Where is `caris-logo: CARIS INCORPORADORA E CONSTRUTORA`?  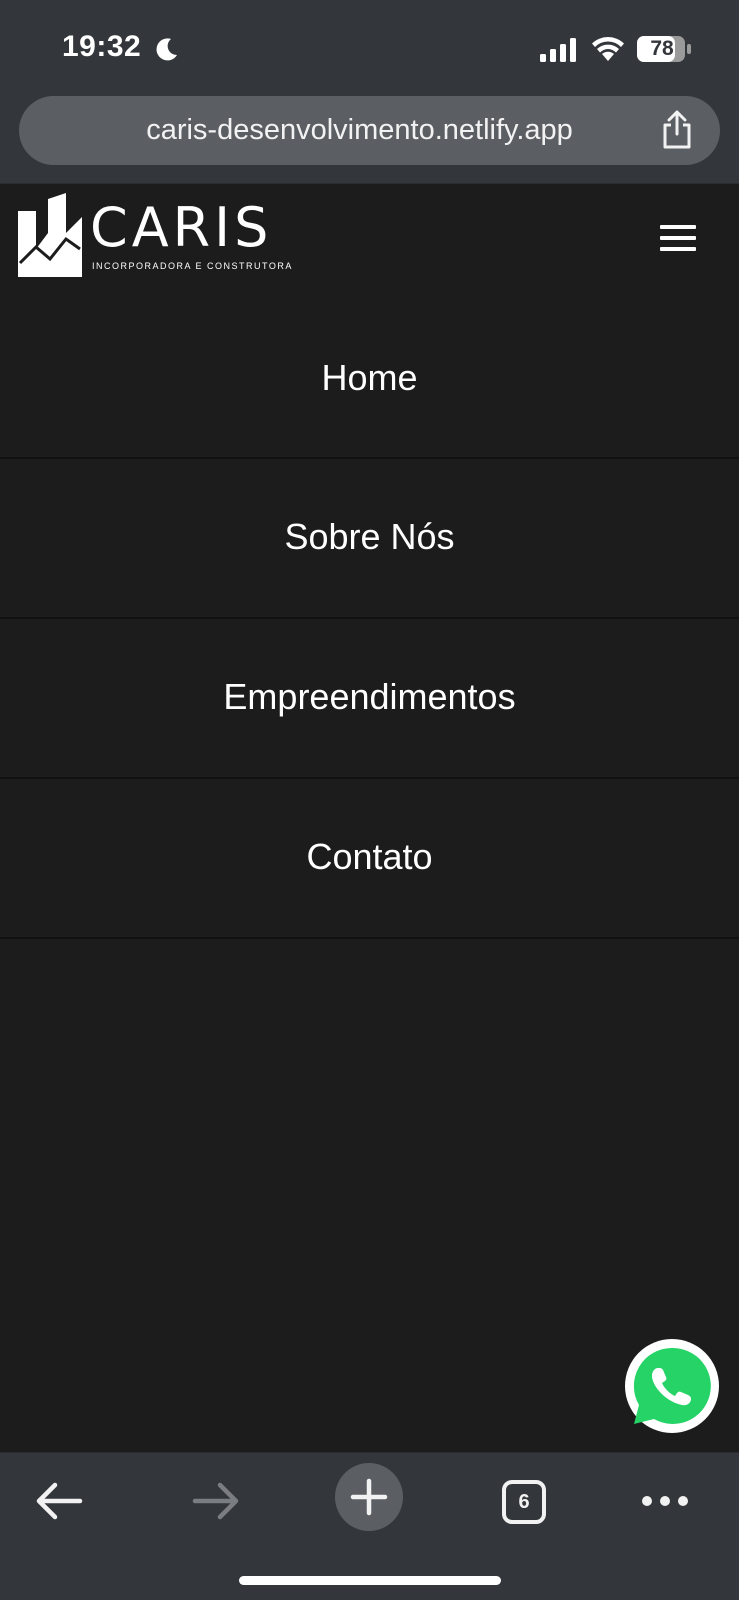
caris-logo: CARIS INCORPORADORA E CONSTRUTORA is located at coordinates (154, 235).